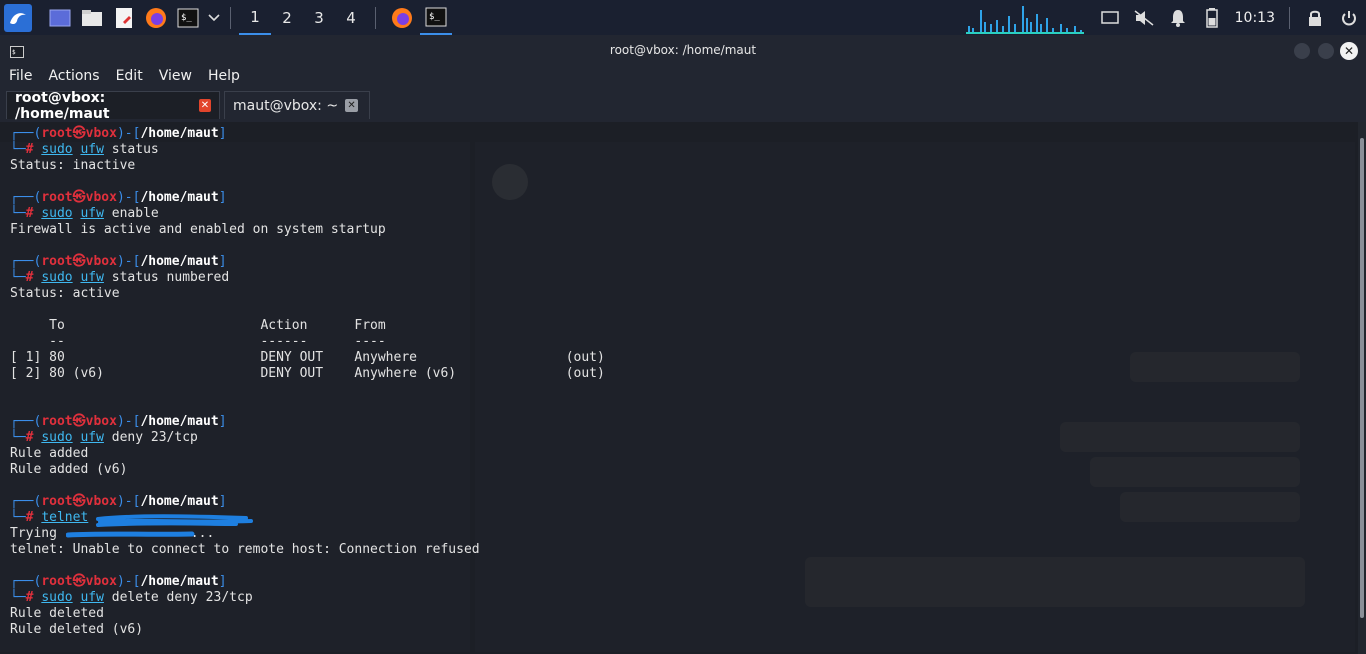  I want to click on show-desktop-icon, so click(60, 18).